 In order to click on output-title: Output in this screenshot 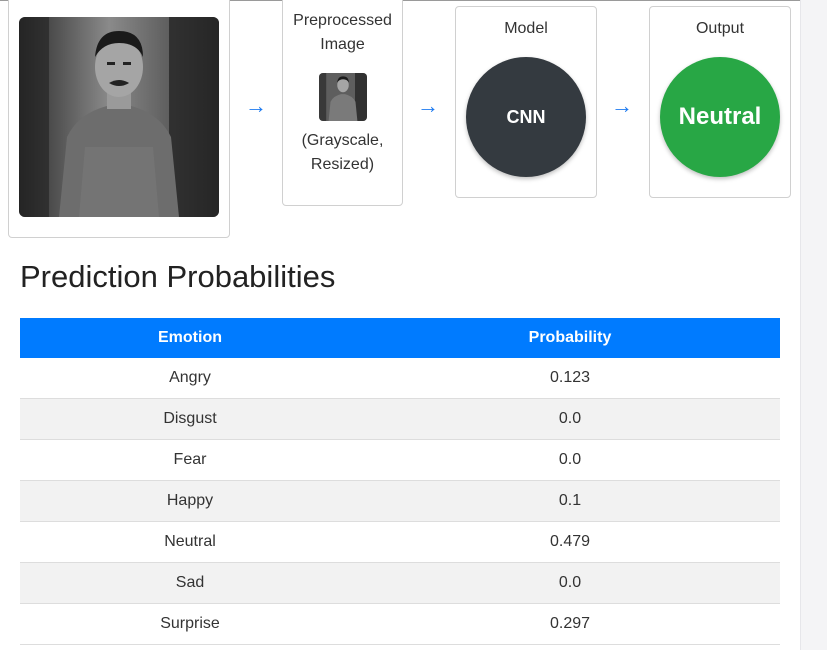, I will do `click(720, 28)`.